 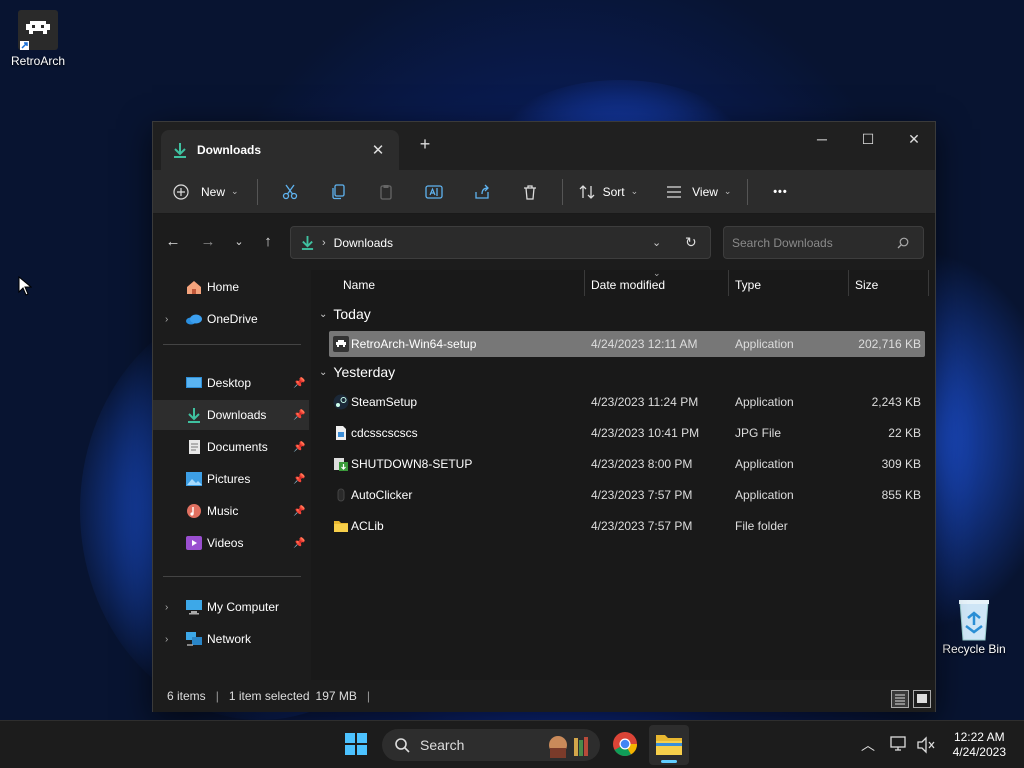 I want to click on search-input: Search Downloads, so click(x=823, y=242).